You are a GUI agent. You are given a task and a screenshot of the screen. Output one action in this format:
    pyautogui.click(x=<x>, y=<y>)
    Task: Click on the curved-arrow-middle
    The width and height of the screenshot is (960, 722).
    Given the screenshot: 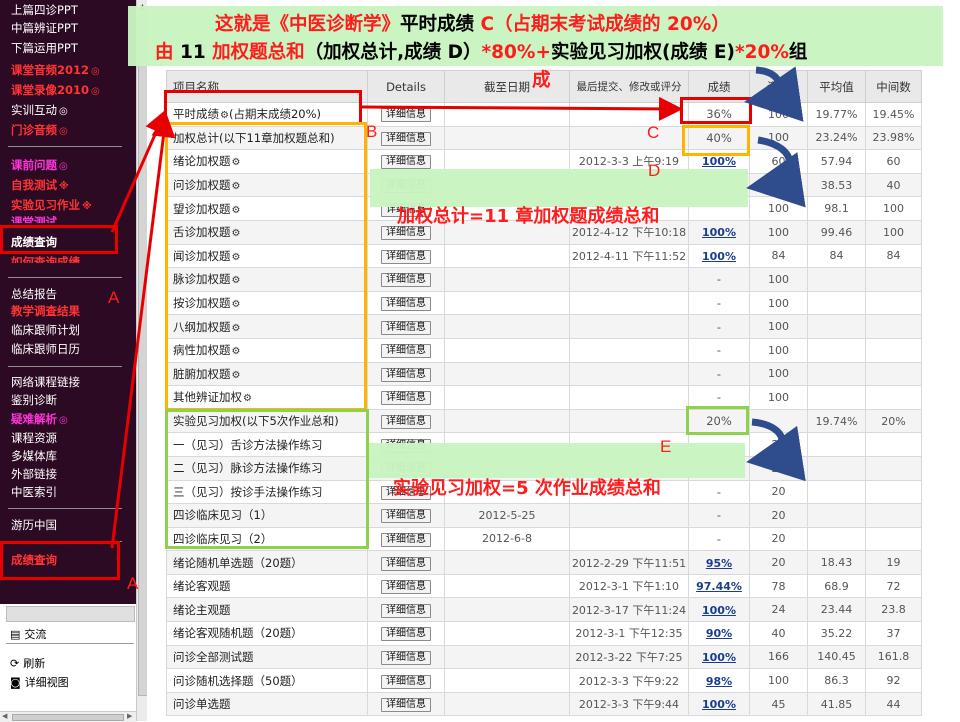 What is the action you would take?
    pyautogui.click(x=776, y=172)
    